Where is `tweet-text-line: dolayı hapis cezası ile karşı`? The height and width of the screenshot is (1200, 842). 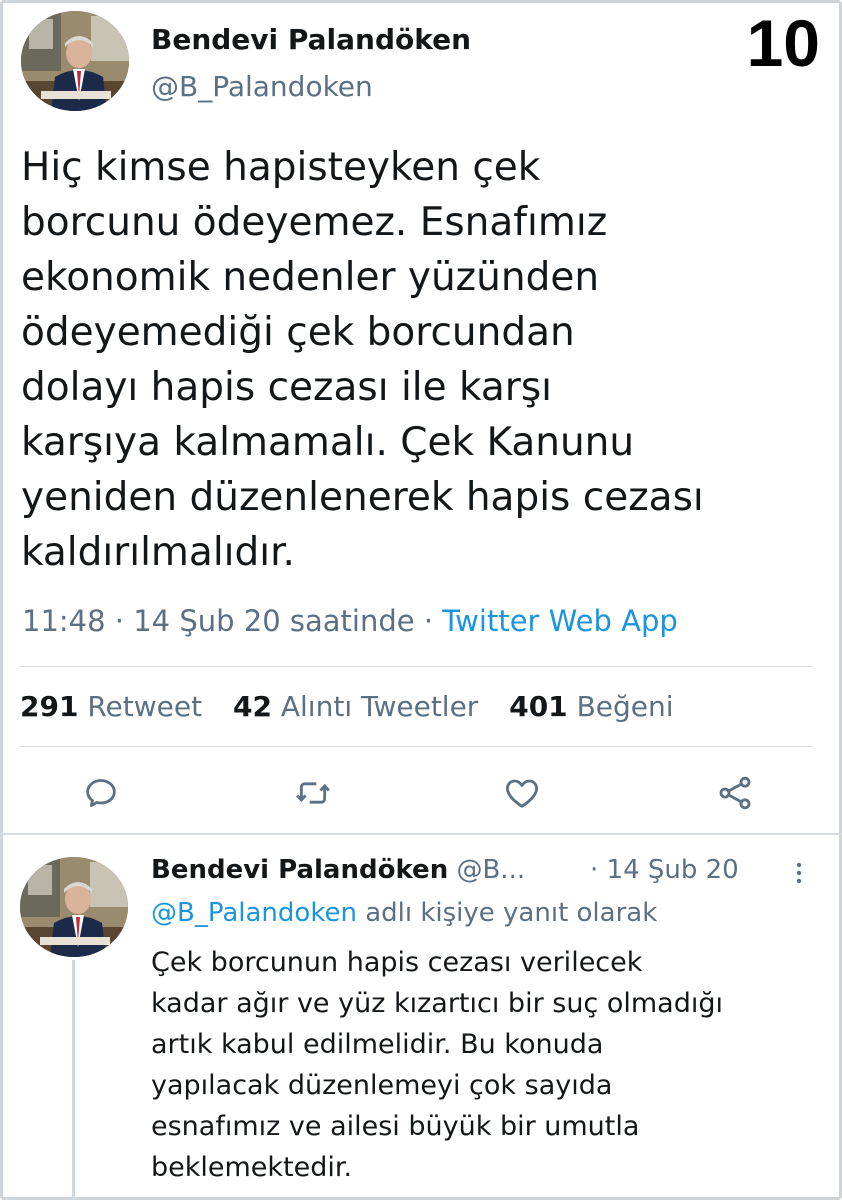 tweet-text-line: dolayı hapis cezası ile karşı is located at coordinates (286, 387).